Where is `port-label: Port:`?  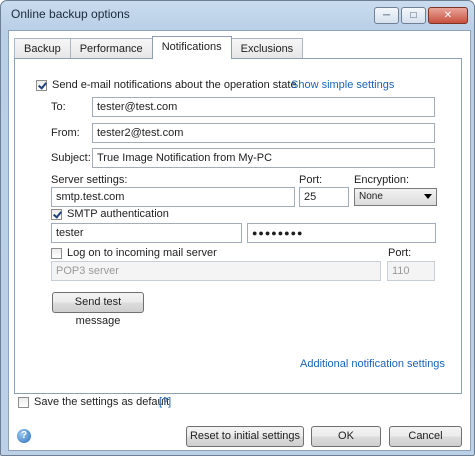
port-label: Port: is located at coordinates (311, 180).